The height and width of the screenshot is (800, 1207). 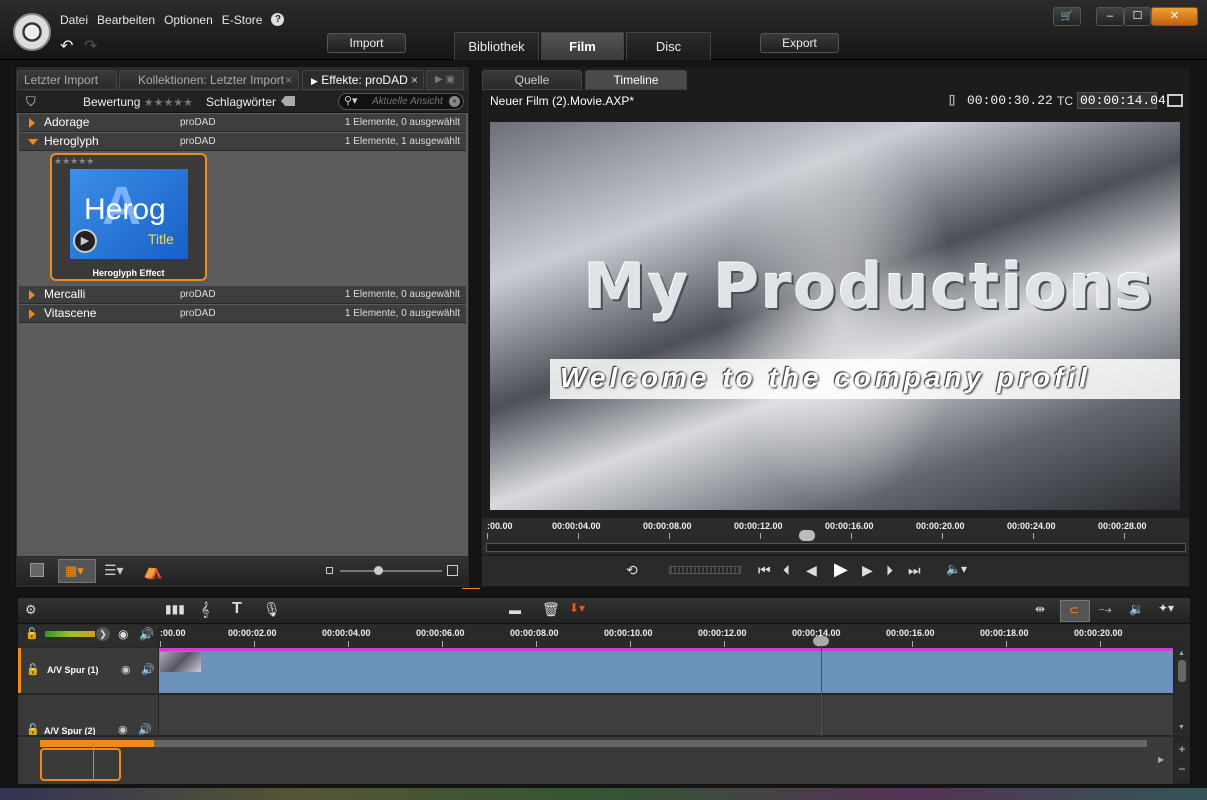 What do you see at coordinates (799, 43) in the screenshot?
I see `export-button: Export` at bounding box center [799, 43].